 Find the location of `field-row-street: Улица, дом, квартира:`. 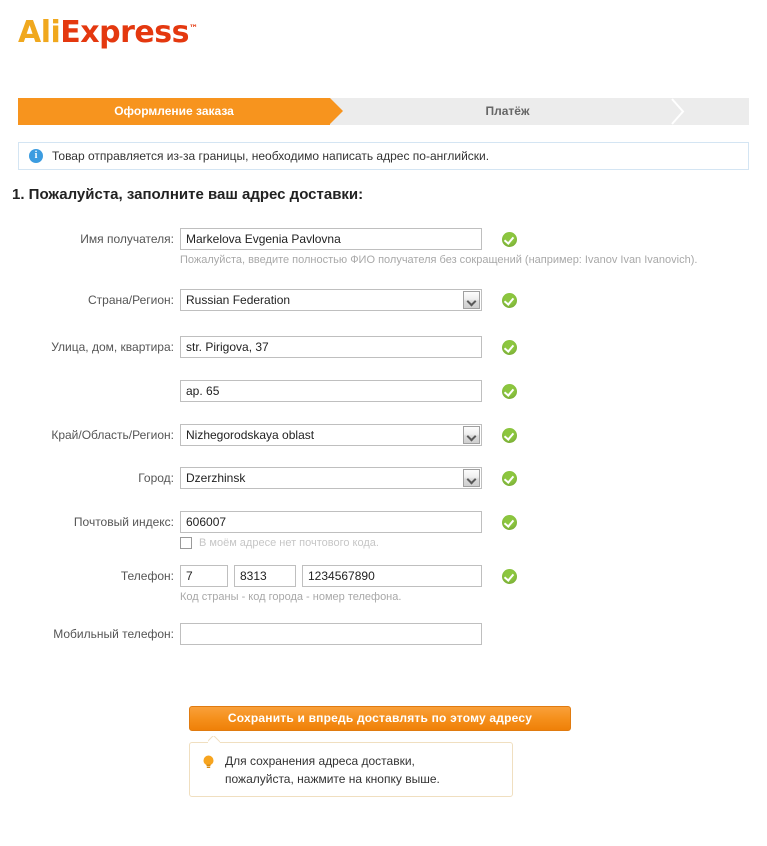

field-row-street: Улица, дом, квартира: is located at coordinates (383, 347).